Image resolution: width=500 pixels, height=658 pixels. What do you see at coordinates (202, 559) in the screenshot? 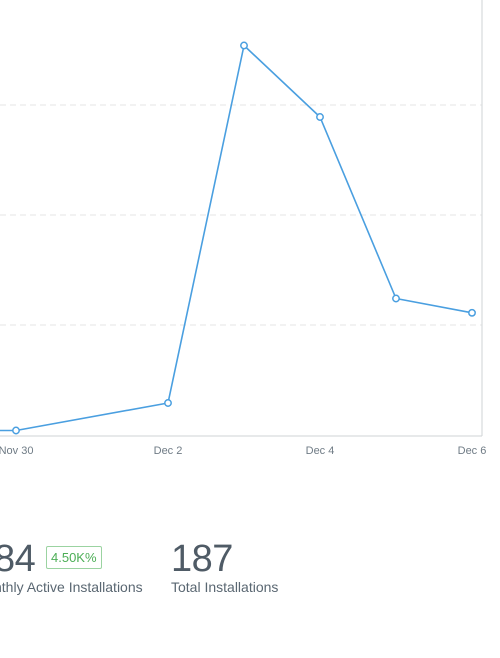
I see `total-installations-value: 187` at bounding box center [202, 559].